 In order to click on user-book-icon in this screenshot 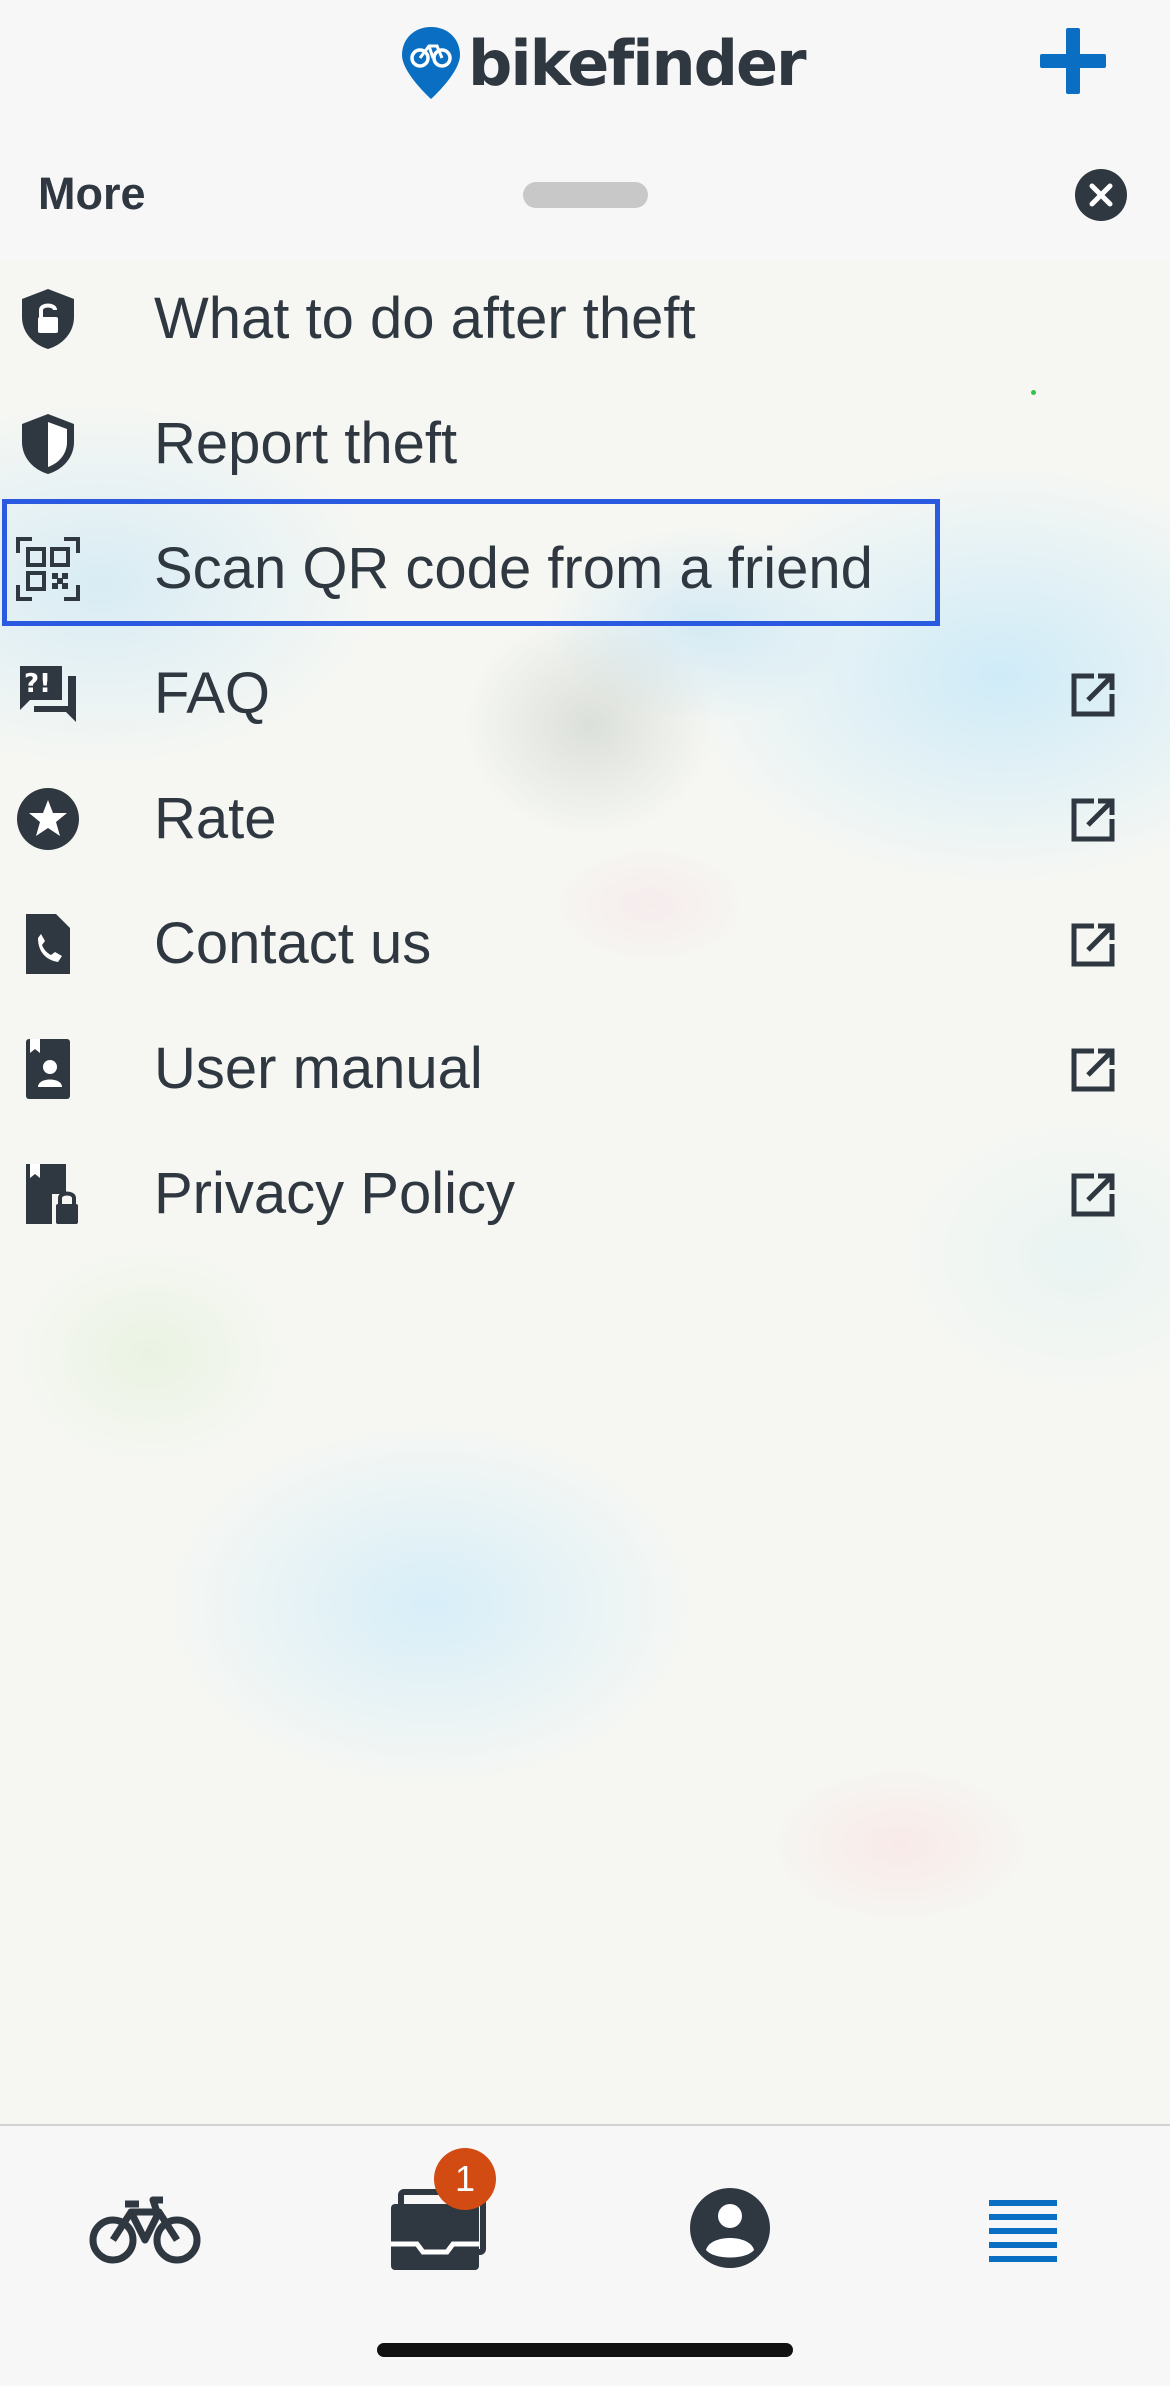, I will do `click(48, 1069)`.